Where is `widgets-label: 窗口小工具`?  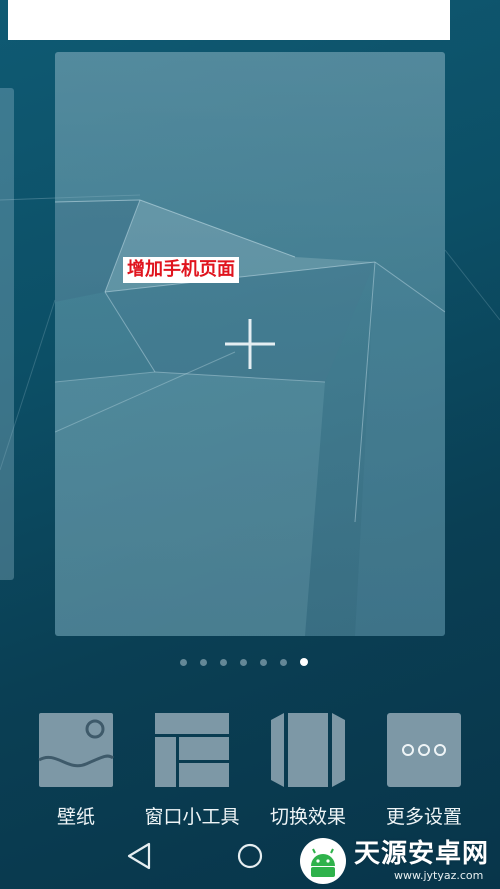 widgets-label: 窗口小工具 is located at coordinates (192, 817).